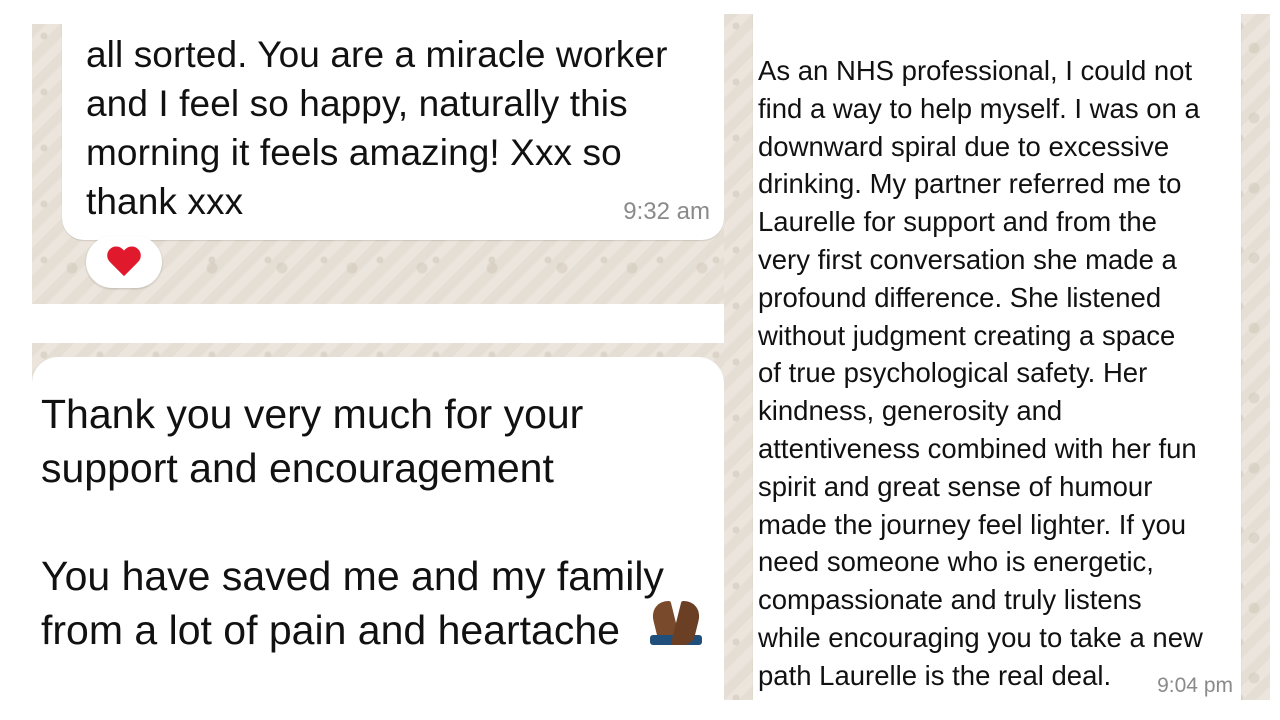 The width and height of the screenshot is (1280, 720). Describe the element at coordinates (1195, 685) in the screenshot. I see `message-timestamp: 9:04 pm` at that location.